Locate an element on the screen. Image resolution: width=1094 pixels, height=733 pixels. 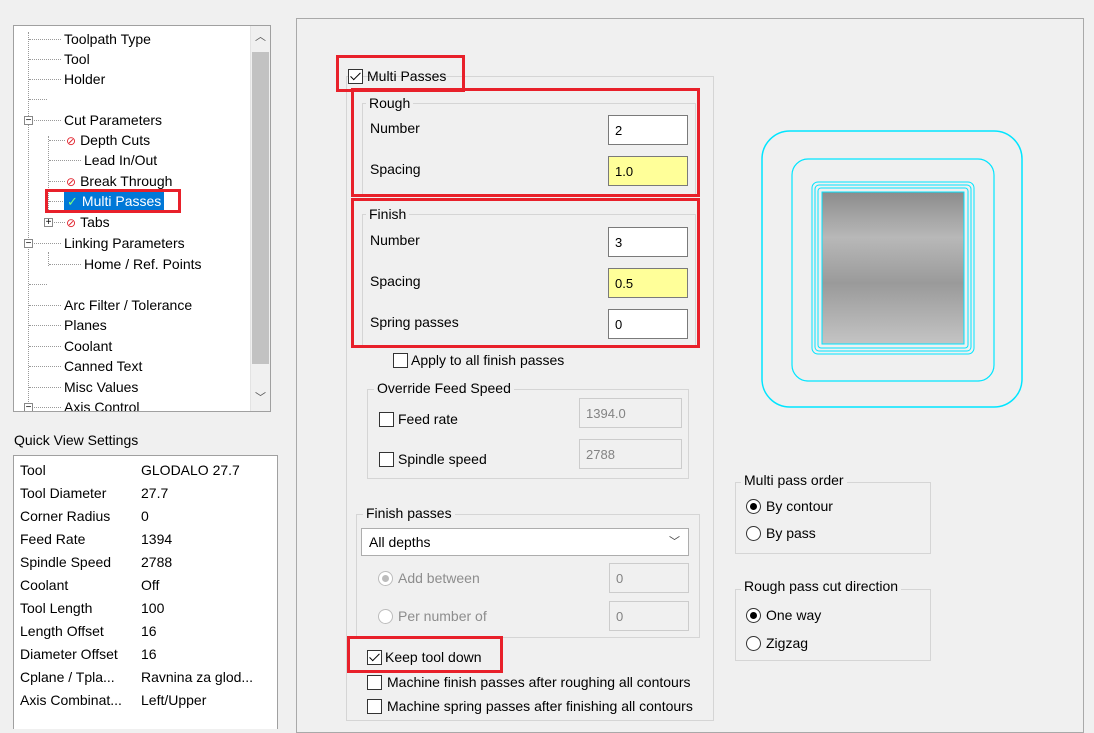
tree-item-label: Lead In/Out is located at coordinates (121, 160).